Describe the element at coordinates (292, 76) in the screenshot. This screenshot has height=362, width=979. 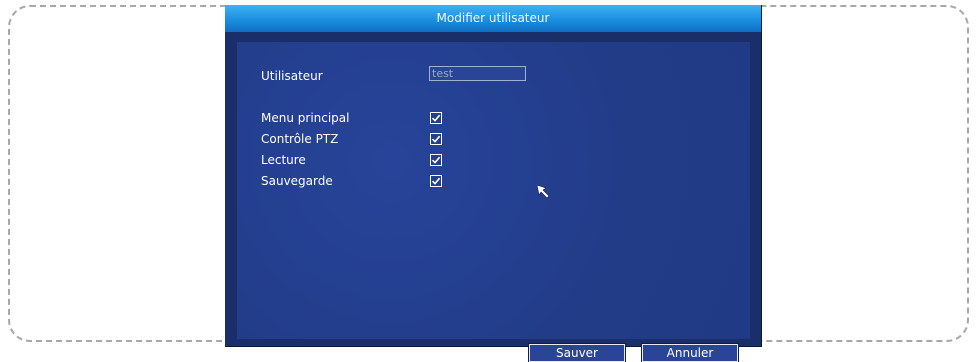
I see `user-label: Utilisateur` at that location.